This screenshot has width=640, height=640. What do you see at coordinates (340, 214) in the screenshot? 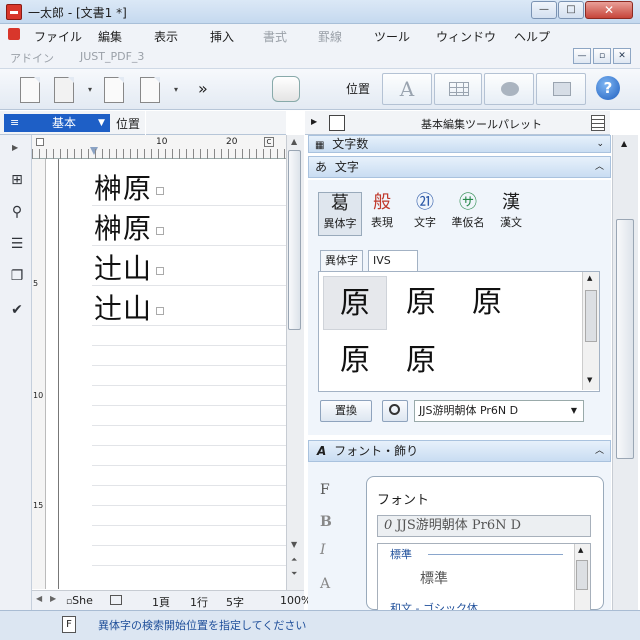
I see `variant-char-button: 葛異体字` at bounding box center [340, 214].